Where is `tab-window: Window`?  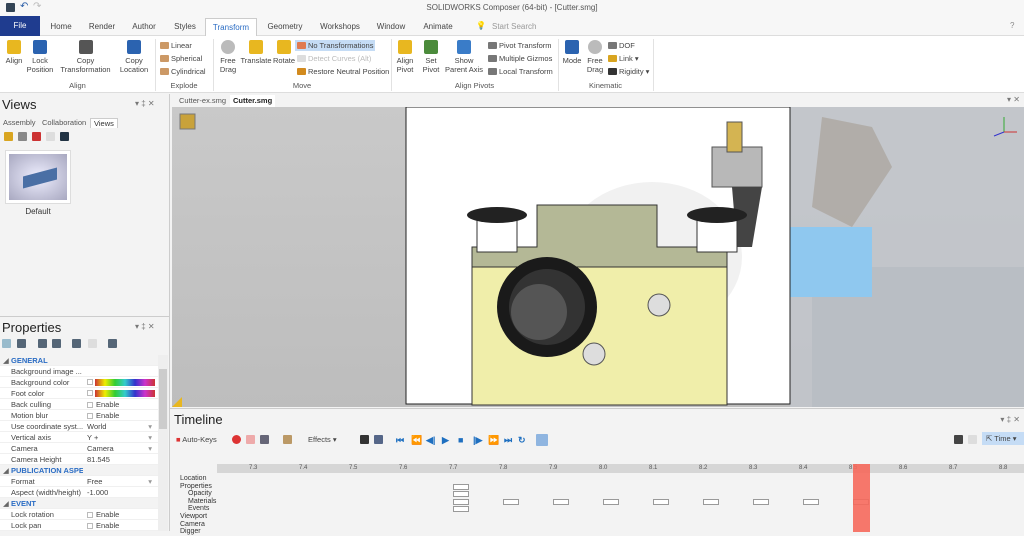 tab-window: Window is located at coordinates (391, 27).